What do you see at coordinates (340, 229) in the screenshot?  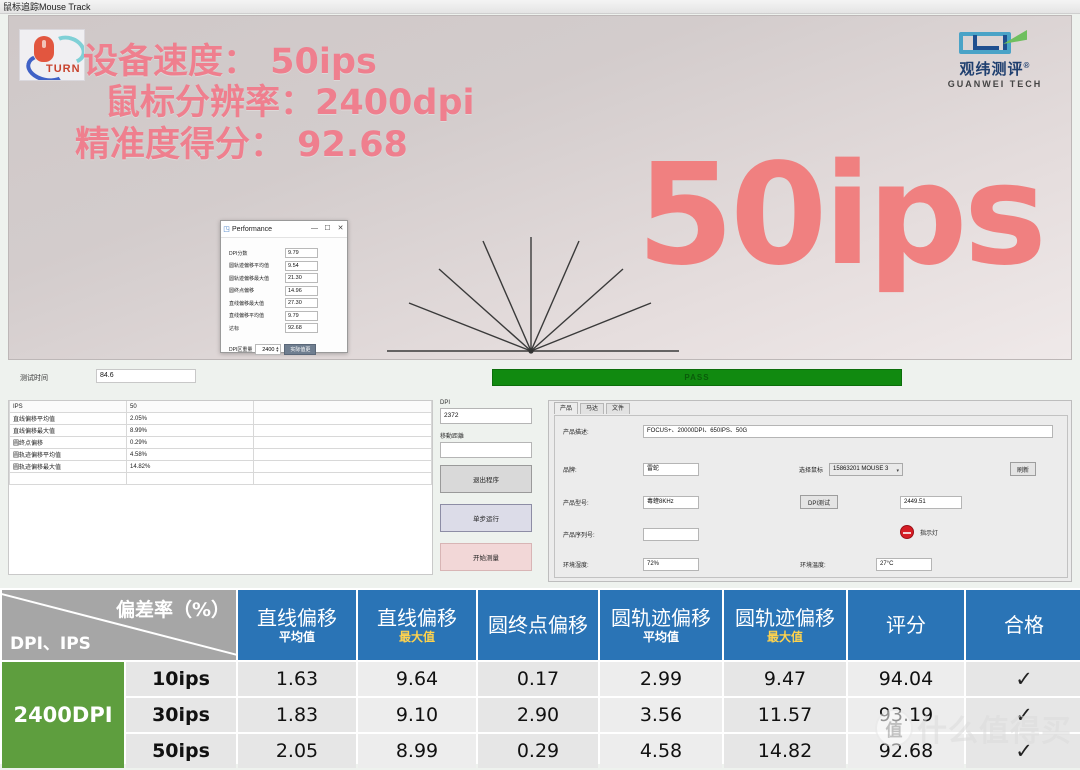 I see `close-icon: ✕` at bounding box center [340, 229].